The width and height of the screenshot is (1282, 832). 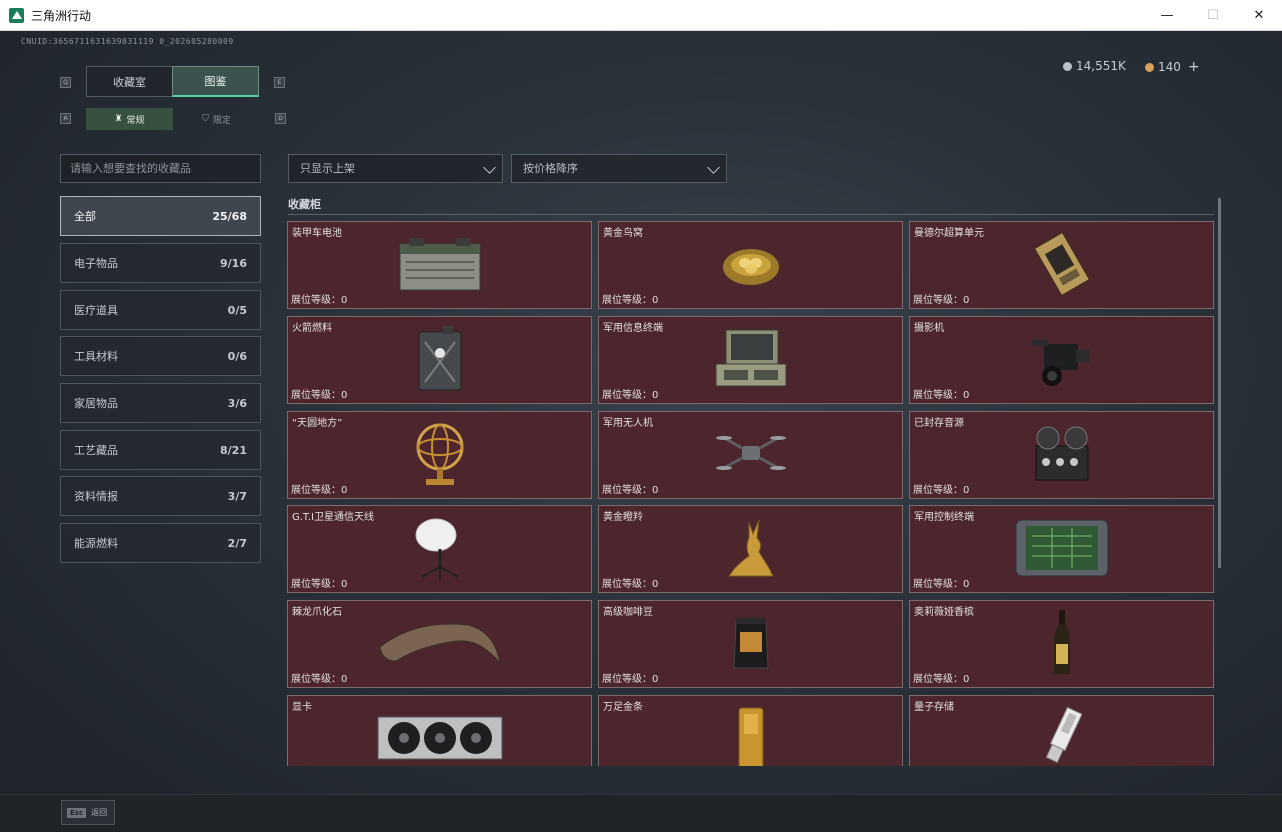 What do you see at coordinates (317, 612) in the screenshot?
I see `item-name: 棘龙爪化石` at bounding box center [317, 612].